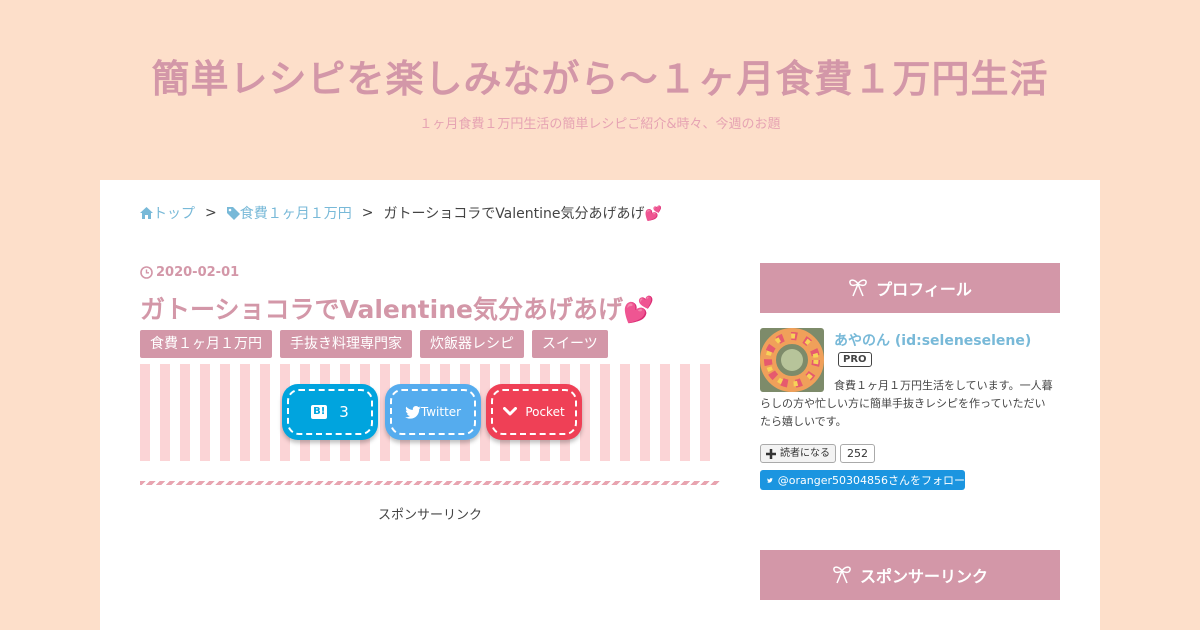 The image size is (1200, 630). I want to click on hatena-bookmark-inner: B! 3, so click(330, 412).